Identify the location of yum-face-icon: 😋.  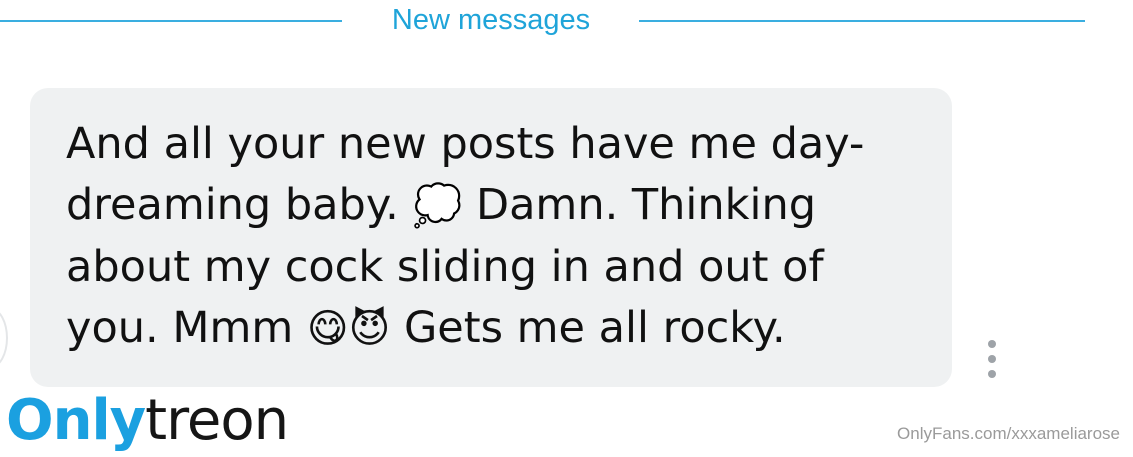
(327, 329).